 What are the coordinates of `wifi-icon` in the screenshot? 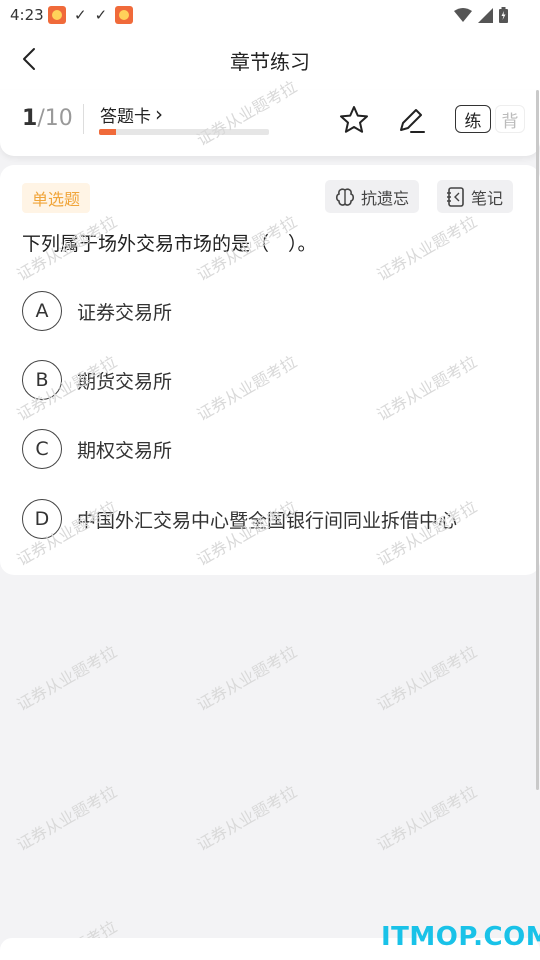 It's located at (463, 14).